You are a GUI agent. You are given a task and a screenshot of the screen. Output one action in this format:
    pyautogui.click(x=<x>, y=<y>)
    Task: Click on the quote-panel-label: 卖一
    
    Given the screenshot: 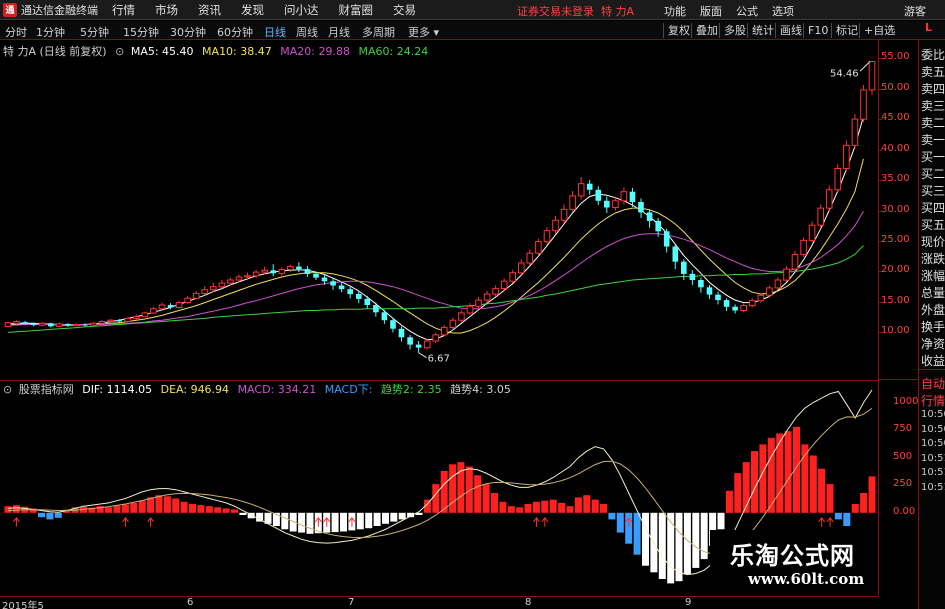 What is the action you would take?
    pyautogui.click(x=933, y=140)
    